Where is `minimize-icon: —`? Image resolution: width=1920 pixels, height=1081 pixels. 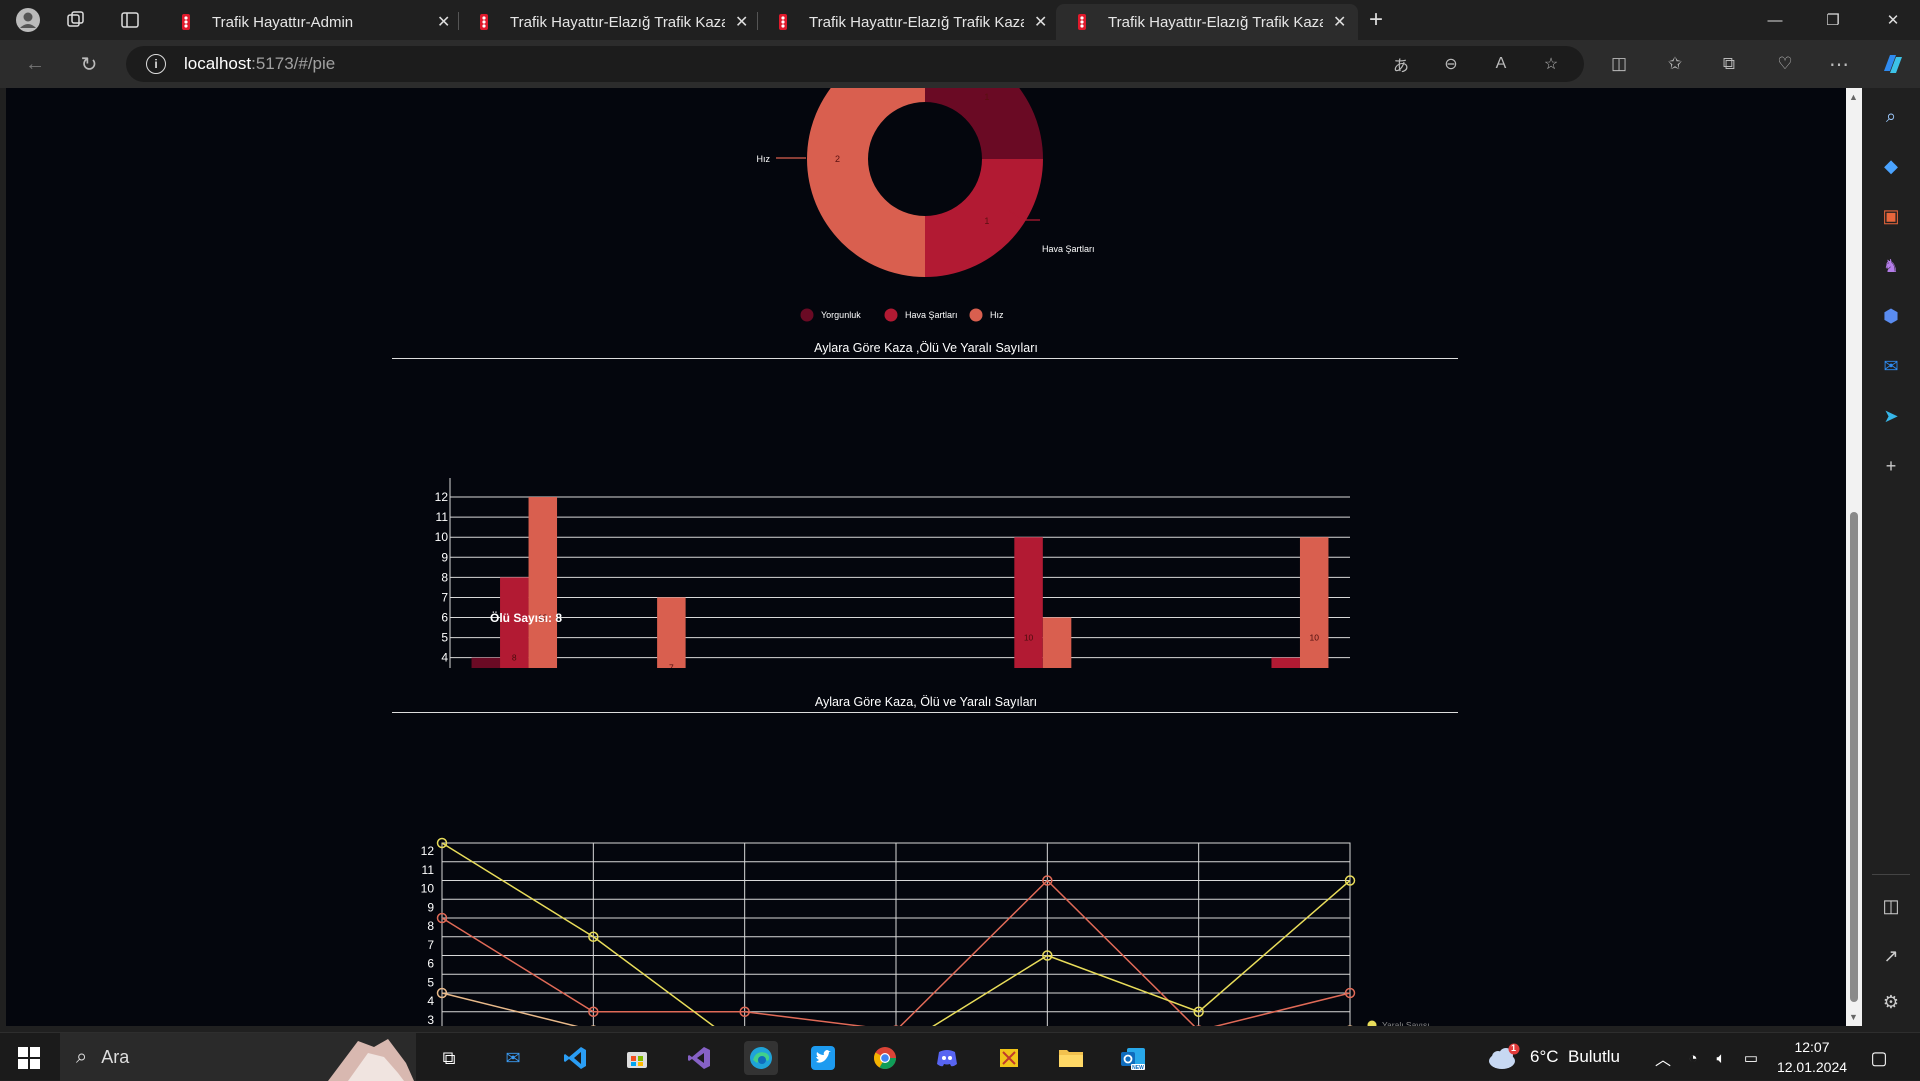 minimize-icon: — is located at coordinates (1775, 20).